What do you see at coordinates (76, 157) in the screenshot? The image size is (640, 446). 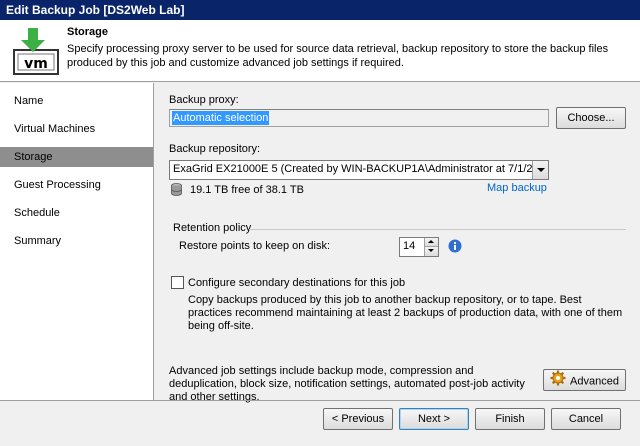 I see `sidebar-item-storage: Storage` at bounding box center [76, 157].